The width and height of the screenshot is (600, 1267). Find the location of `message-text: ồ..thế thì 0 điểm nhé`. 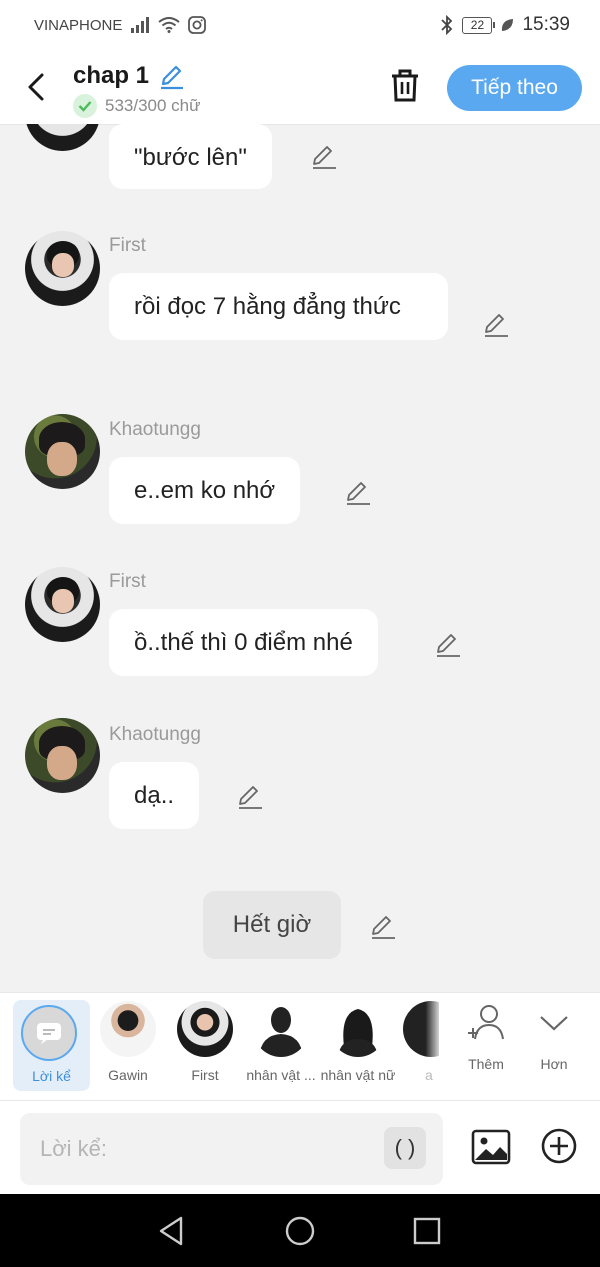

message-text: ồ..thế thì 0 điểm nhé is located at coordinates (243, 642).